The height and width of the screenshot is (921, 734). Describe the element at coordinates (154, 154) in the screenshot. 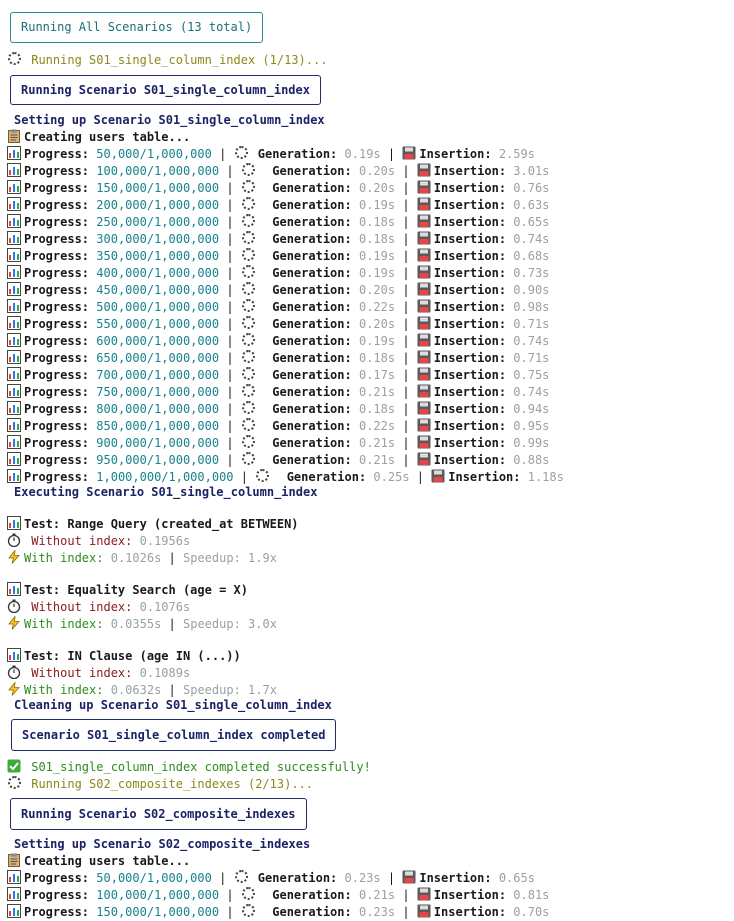

I see `progress-count: 50,000/1,000,000` at that location.